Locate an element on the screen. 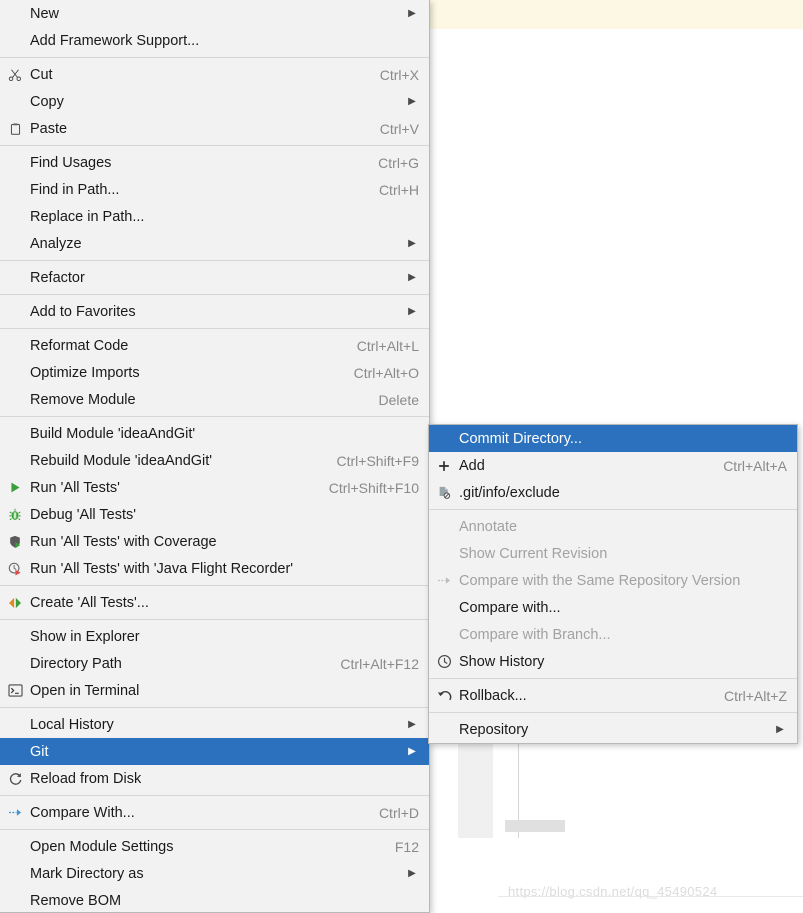 This screenshot has width=803, height=913. menu-item-label: Open in Terminal is located at coordinates (85, 690).